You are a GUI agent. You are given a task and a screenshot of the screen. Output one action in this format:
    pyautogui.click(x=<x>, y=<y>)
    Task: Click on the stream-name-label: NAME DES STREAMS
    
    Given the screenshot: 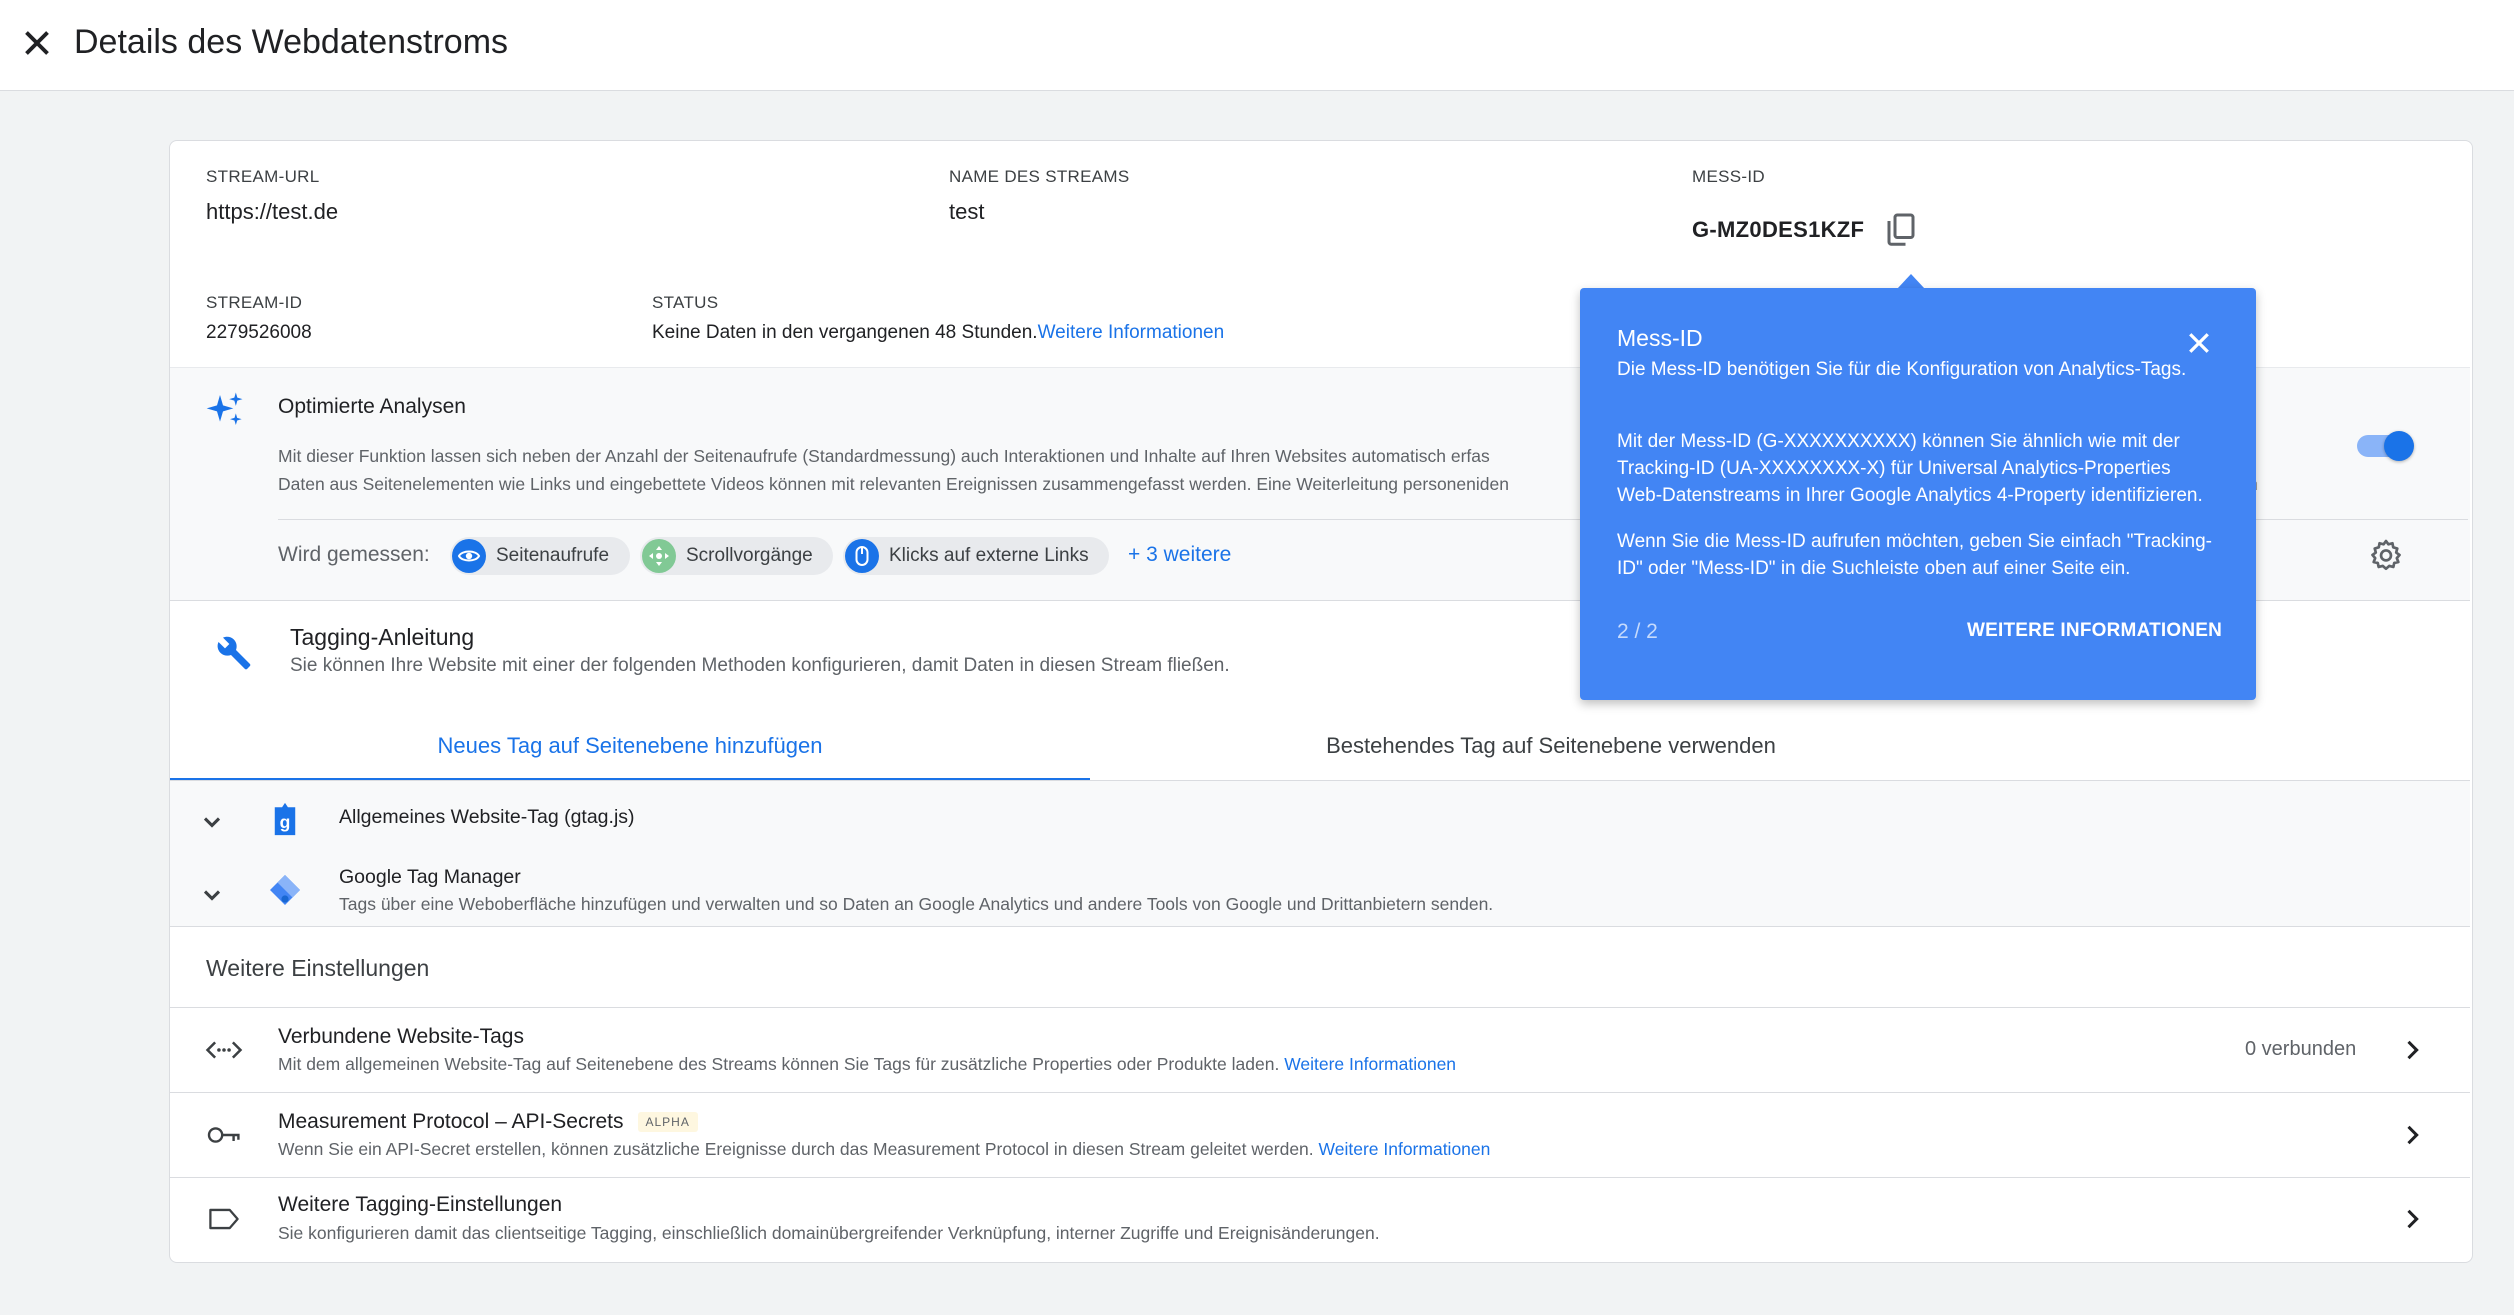 What is the action you would take?
    pyautogui.click(x=1039, y=176)
    